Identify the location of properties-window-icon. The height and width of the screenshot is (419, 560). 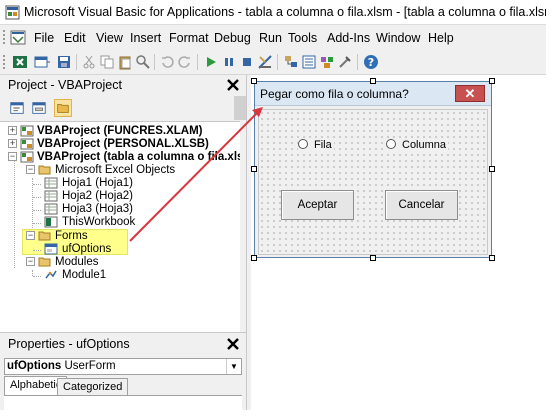
(309, 62).